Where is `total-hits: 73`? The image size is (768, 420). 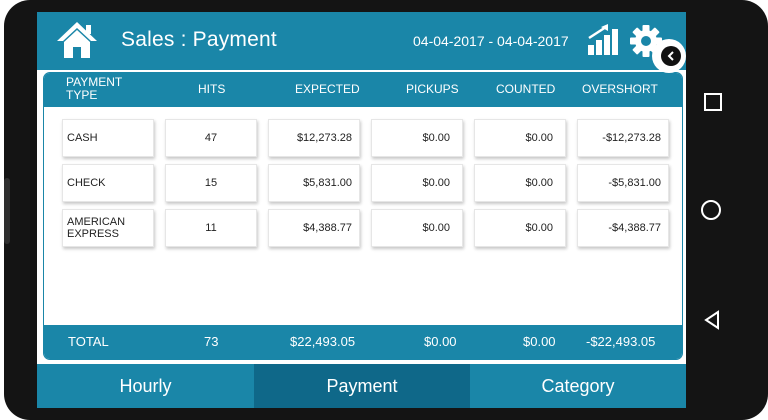 total-hits: 73 is located at coordinates (211, 341).